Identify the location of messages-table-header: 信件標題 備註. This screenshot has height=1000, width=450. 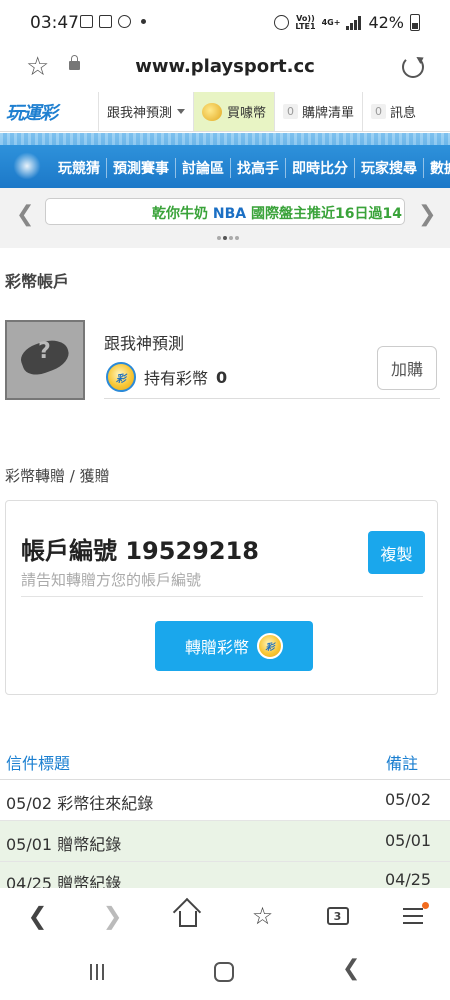
(225, 760).